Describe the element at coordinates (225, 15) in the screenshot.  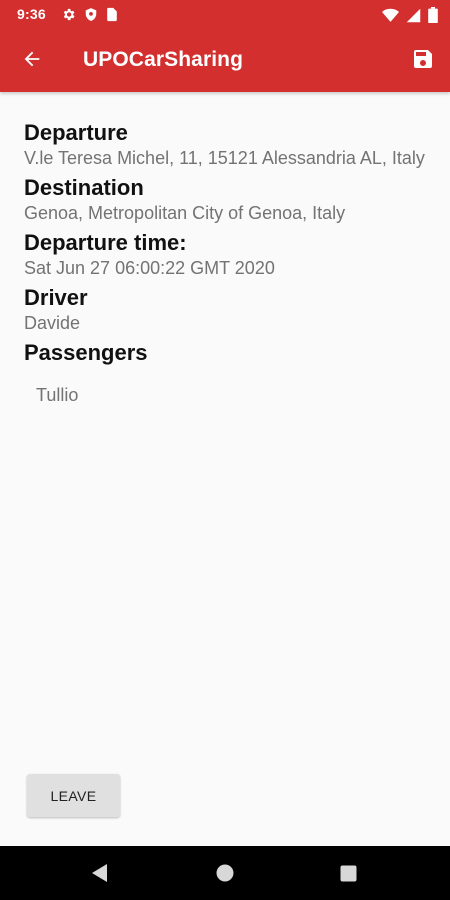
I see `status-bar: 9:36` at that location.